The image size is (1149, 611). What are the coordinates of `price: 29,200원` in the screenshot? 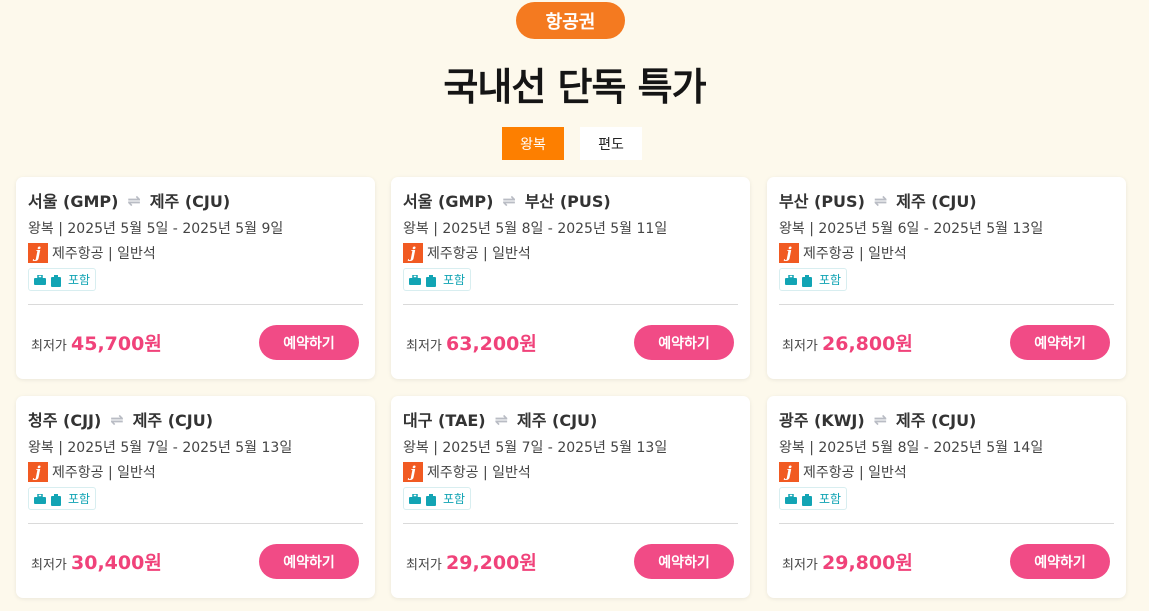 It's located at (491, 563).